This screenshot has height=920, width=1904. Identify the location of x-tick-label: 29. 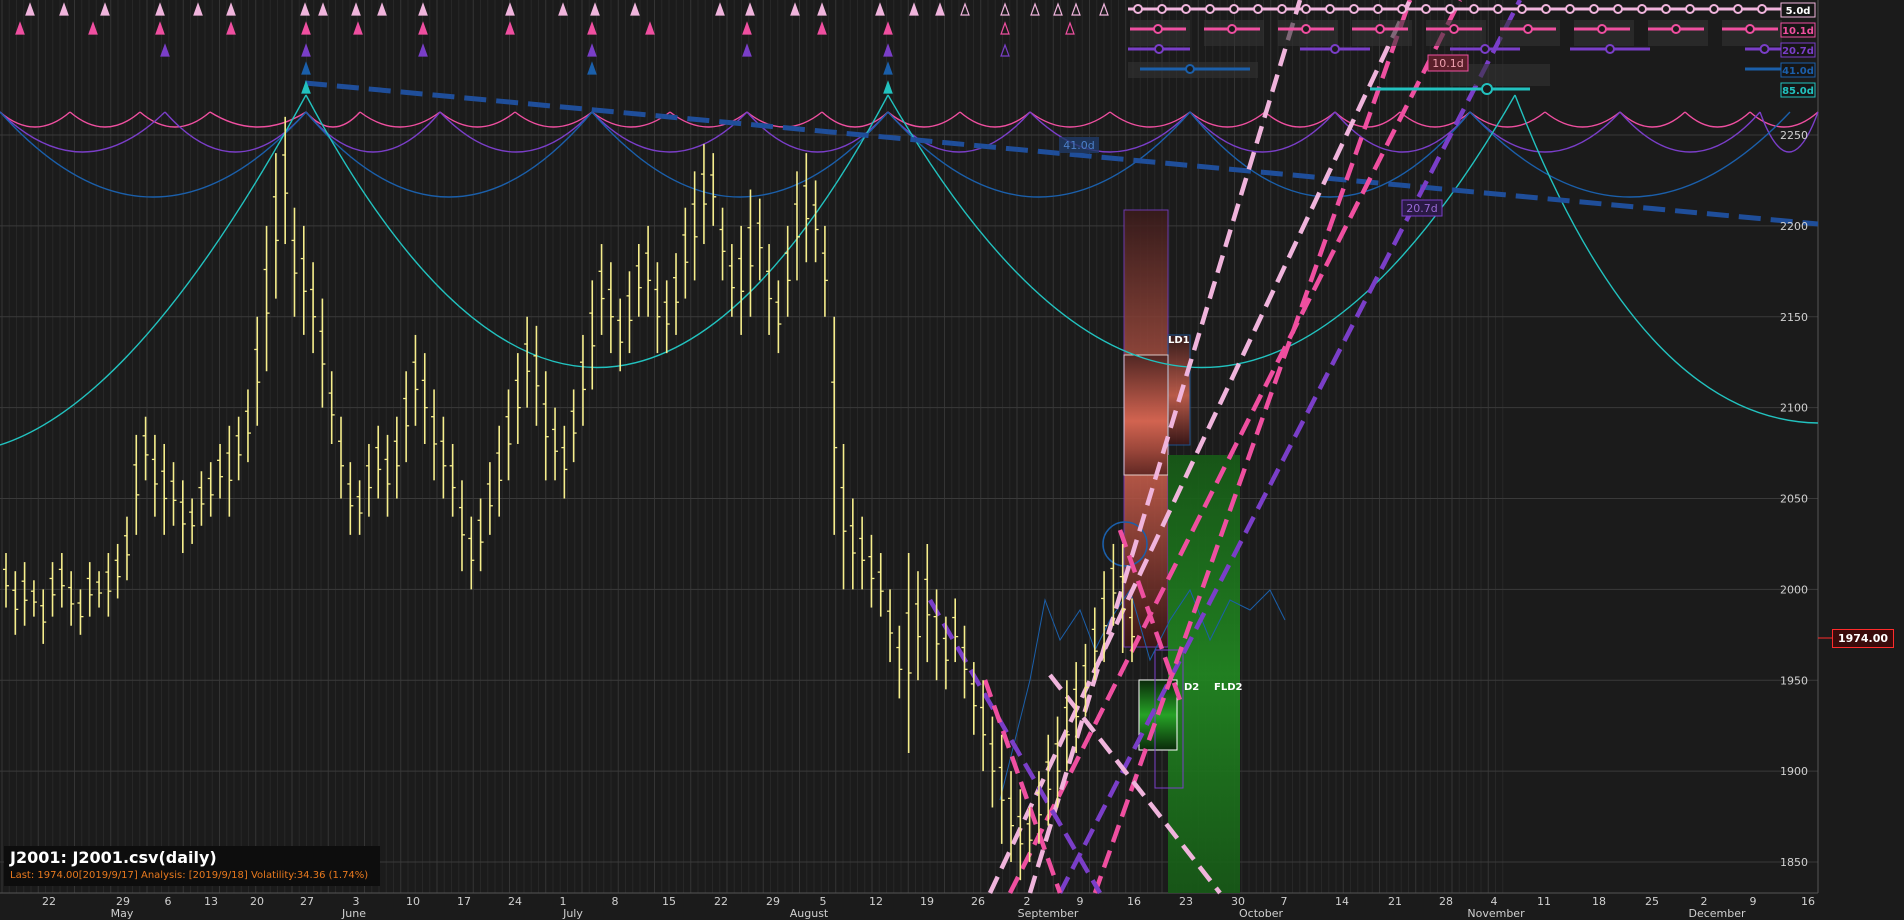
(773, 901).